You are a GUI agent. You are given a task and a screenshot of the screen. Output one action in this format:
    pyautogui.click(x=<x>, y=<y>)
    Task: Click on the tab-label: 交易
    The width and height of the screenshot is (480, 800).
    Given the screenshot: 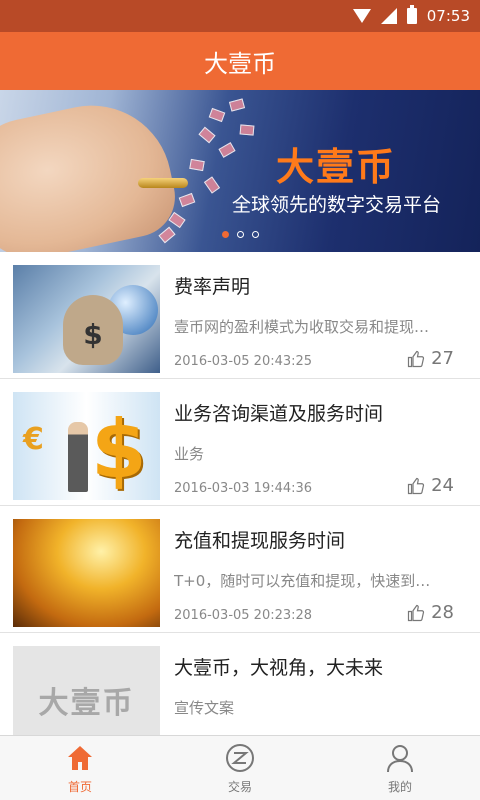 What is the action you would take?
    pyautogui.click(x=239, y=786)
    